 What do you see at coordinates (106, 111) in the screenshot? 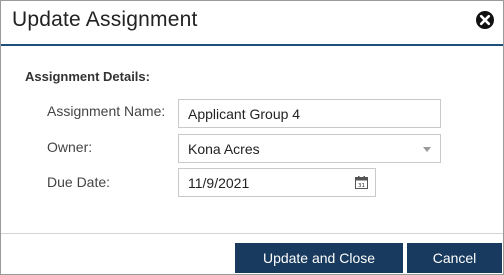
I see `assignment-name-label: Assignment Name:` at bounding box center [106, 111].